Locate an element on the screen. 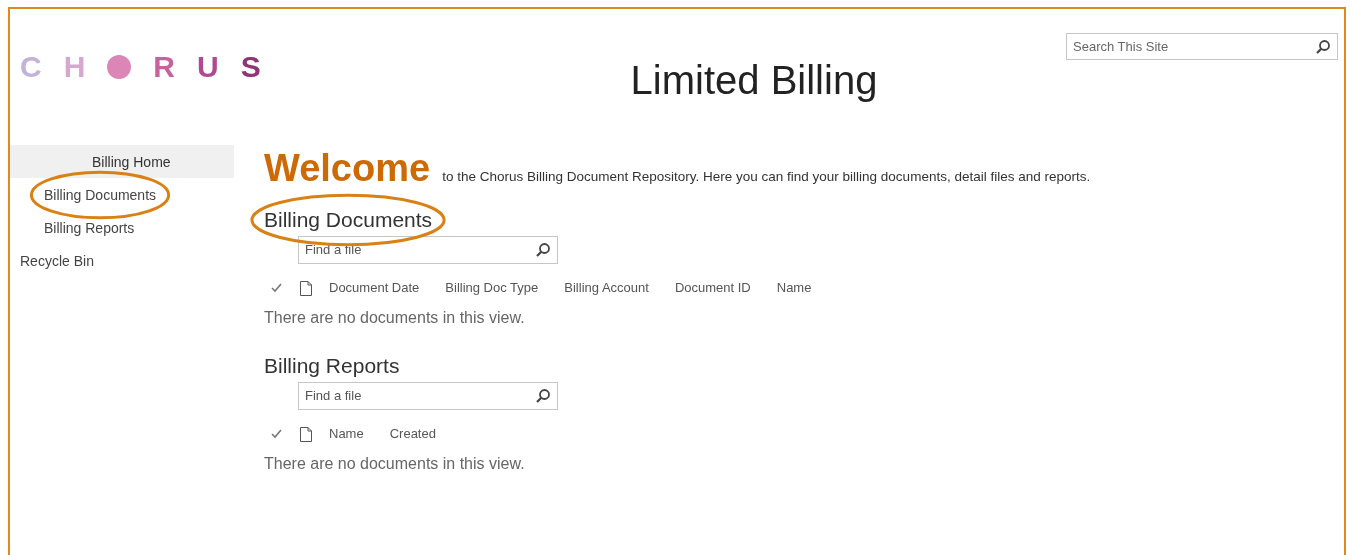  section-title: Billing Documents is located at coordinates (348, 220).